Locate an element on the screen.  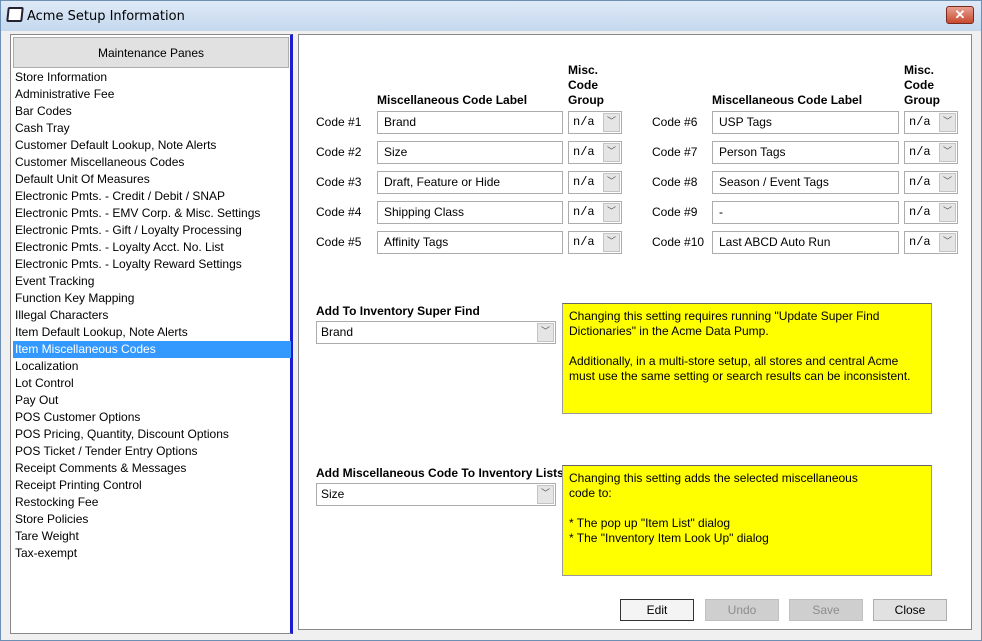
sidebar-item: Event Tracking is located at coordinates (152, 281).